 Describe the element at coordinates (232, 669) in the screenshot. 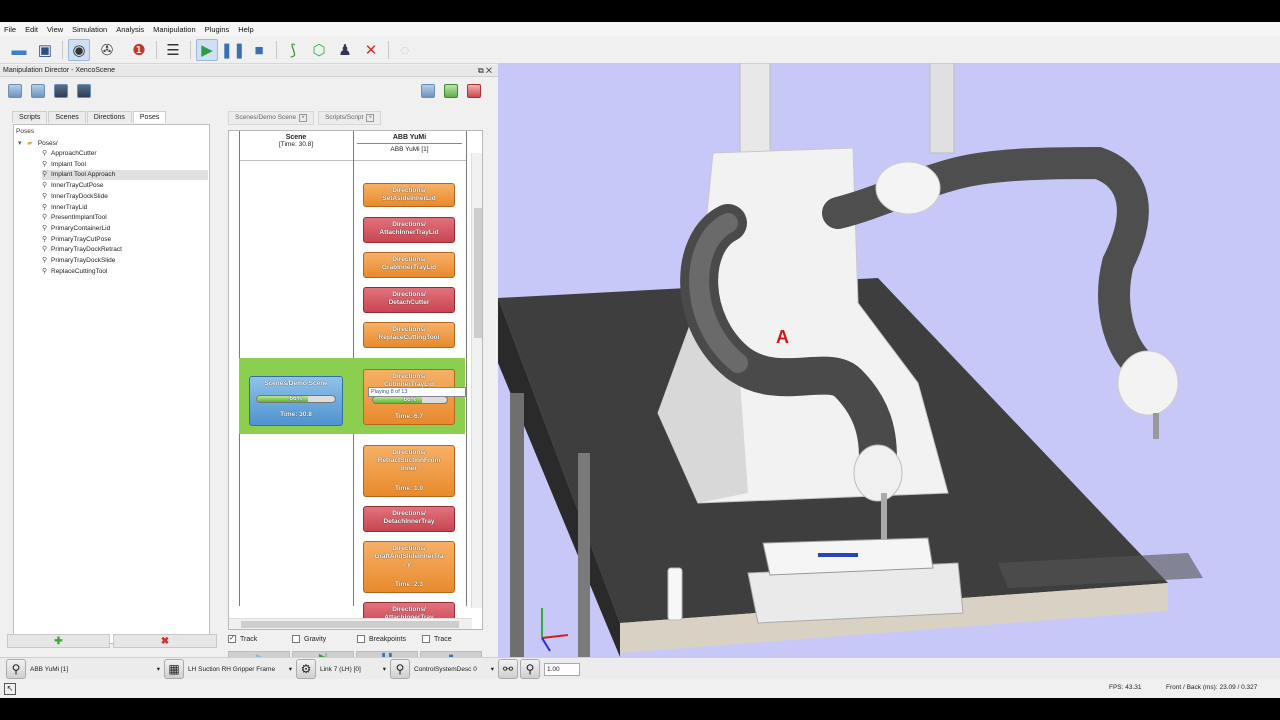

I see `frame-select-value: LH Suction RH Gripper Frame` at that location.